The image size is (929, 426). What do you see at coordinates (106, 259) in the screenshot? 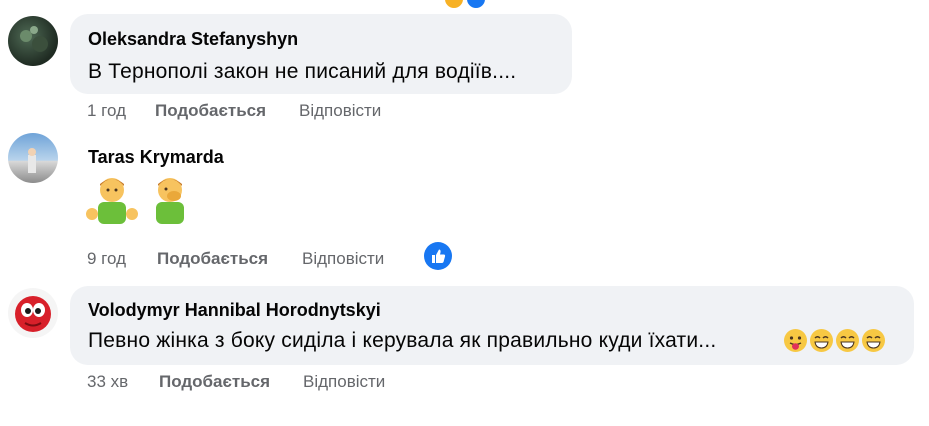
I see `comment-time: 9 год` at bounding box center [106, 259].